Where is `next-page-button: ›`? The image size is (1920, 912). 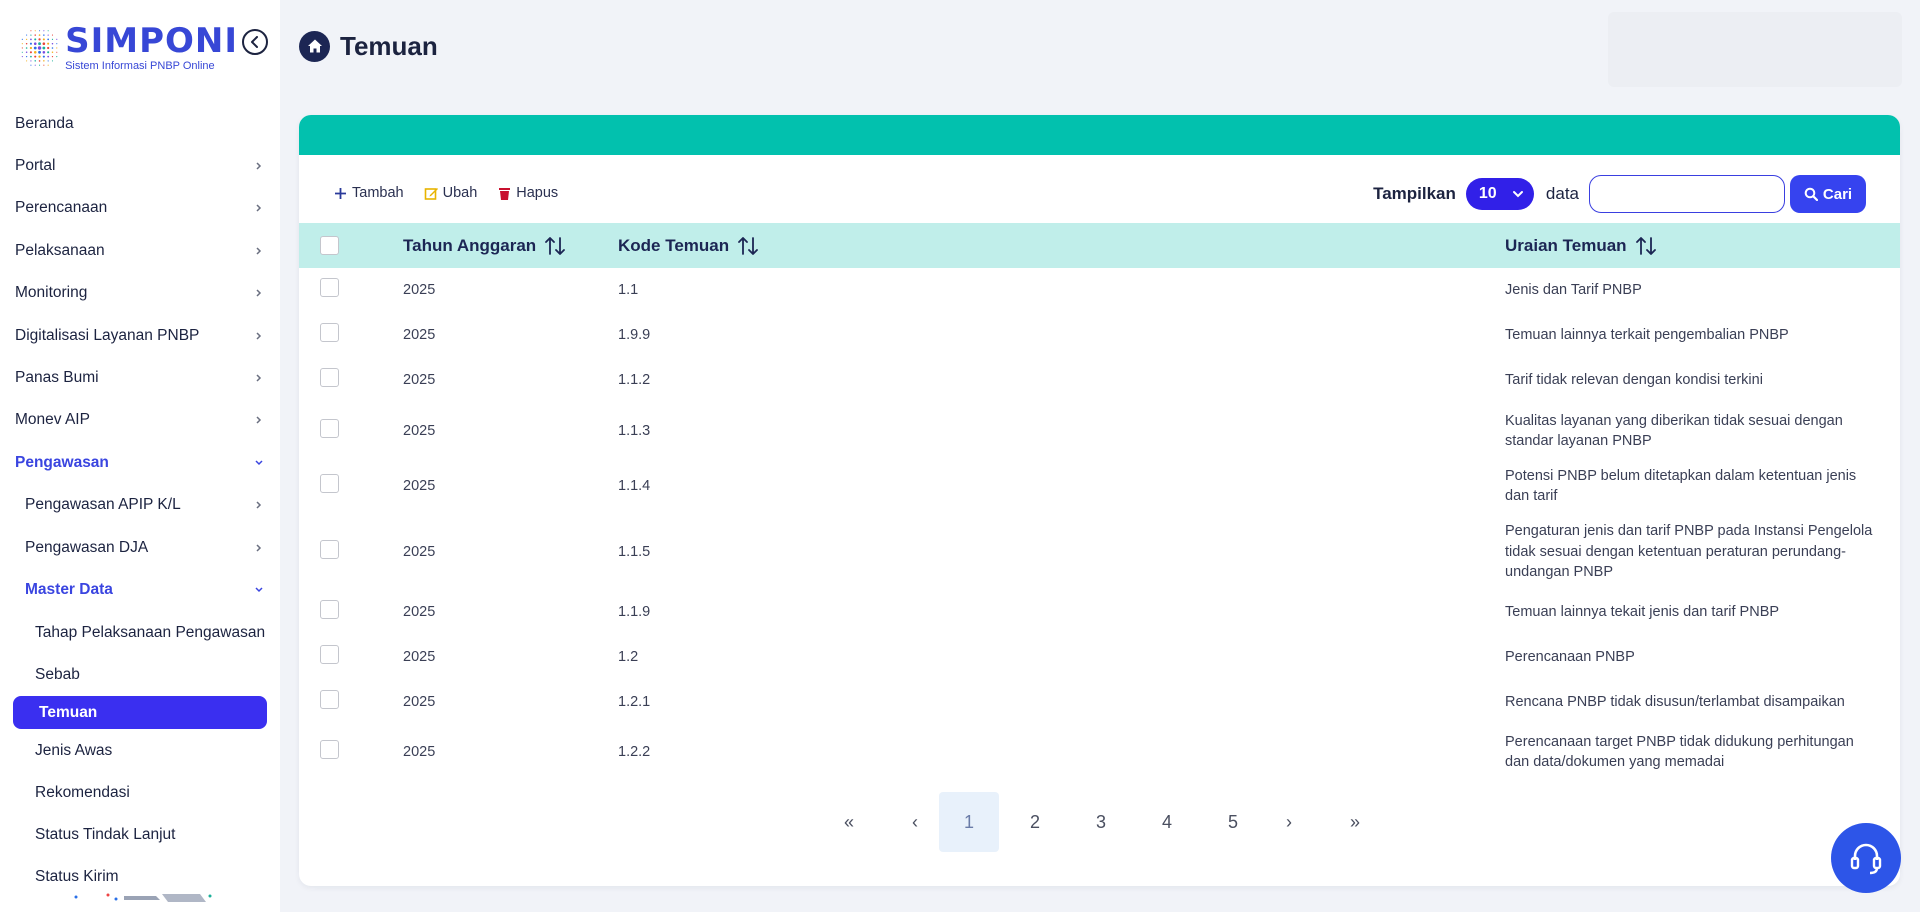
next-page-button: › is located at coordinates (1289, 822).